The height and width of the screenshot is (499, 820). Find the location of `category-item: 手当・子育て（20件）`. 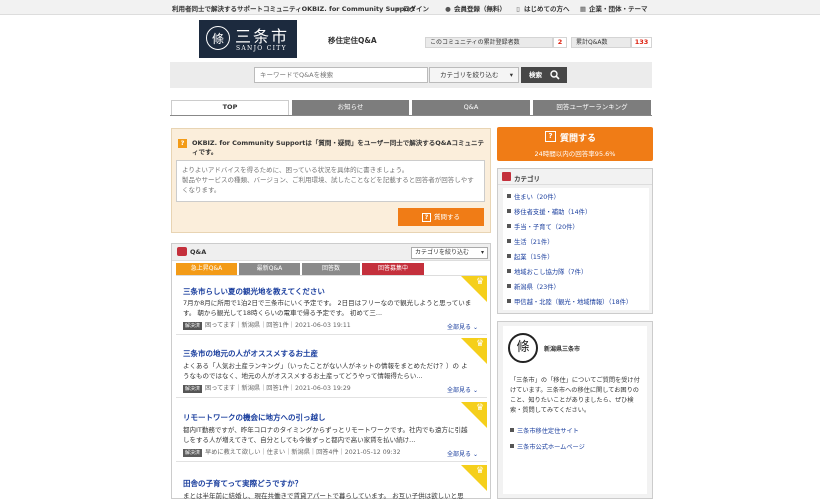

category-item: 手当・子育て（20件） is located at coordinates (543, 226).